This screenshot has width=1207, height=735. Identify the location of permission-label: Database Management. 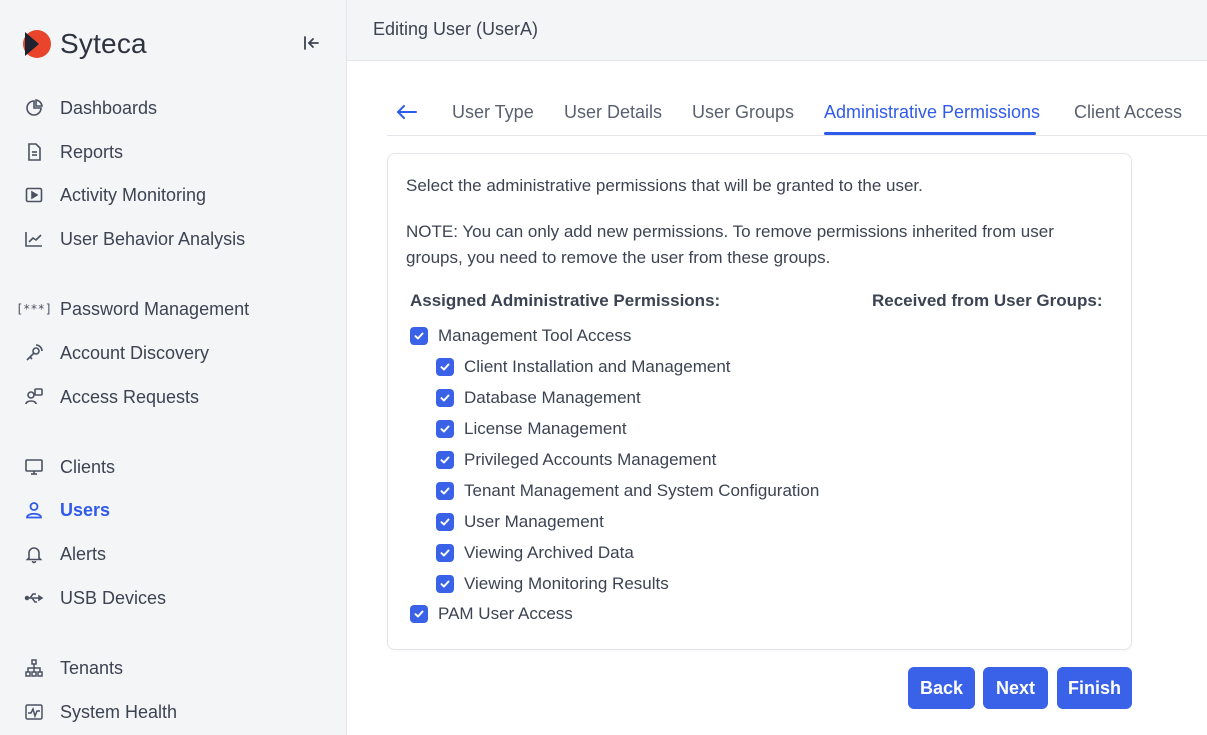
(552, 397).